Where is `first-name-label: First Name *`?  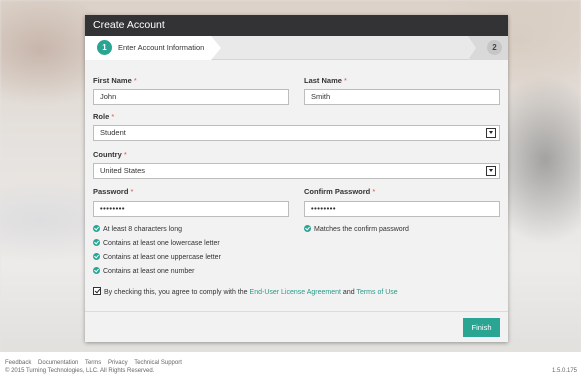 first-name-label: First Name * is located at coordinates (115, 80).